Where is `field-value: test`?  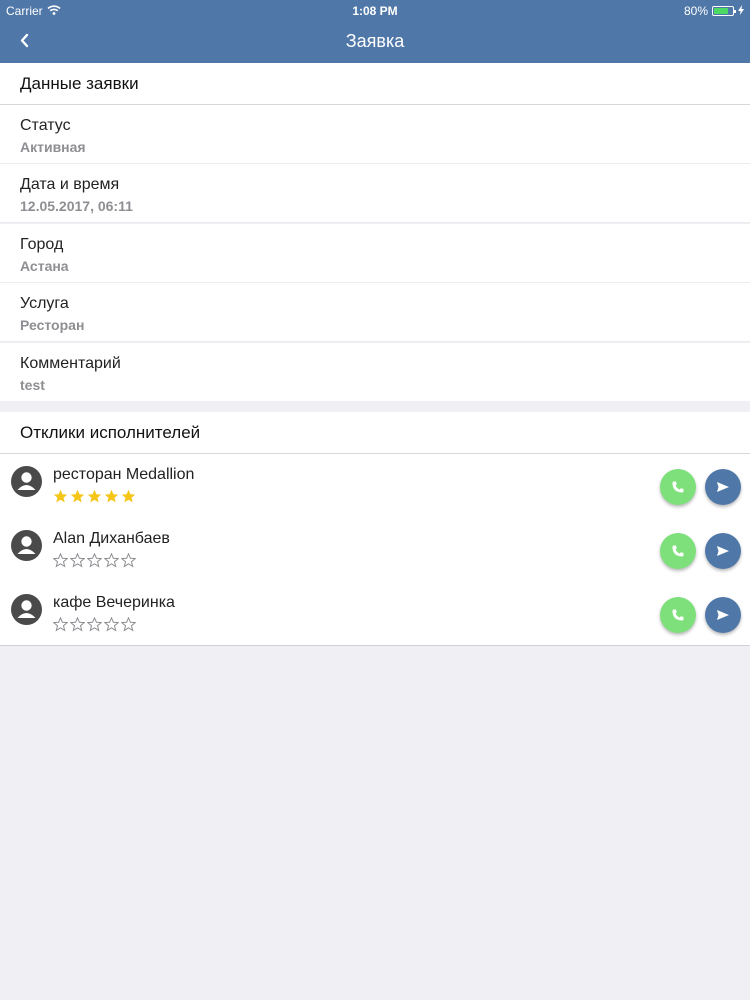
field-value: test is located at coordinates (32, 385).